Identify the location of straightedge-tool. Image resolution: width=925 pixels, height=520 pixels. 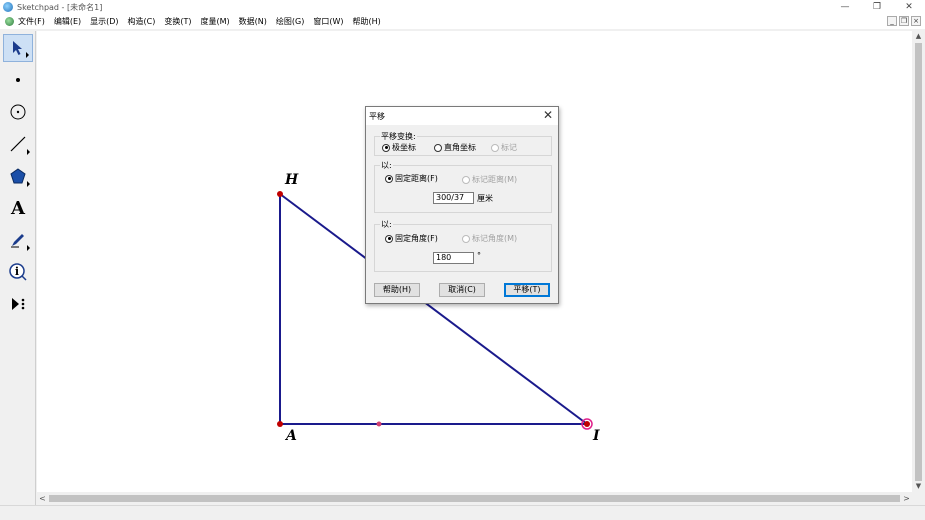
(18, 144).